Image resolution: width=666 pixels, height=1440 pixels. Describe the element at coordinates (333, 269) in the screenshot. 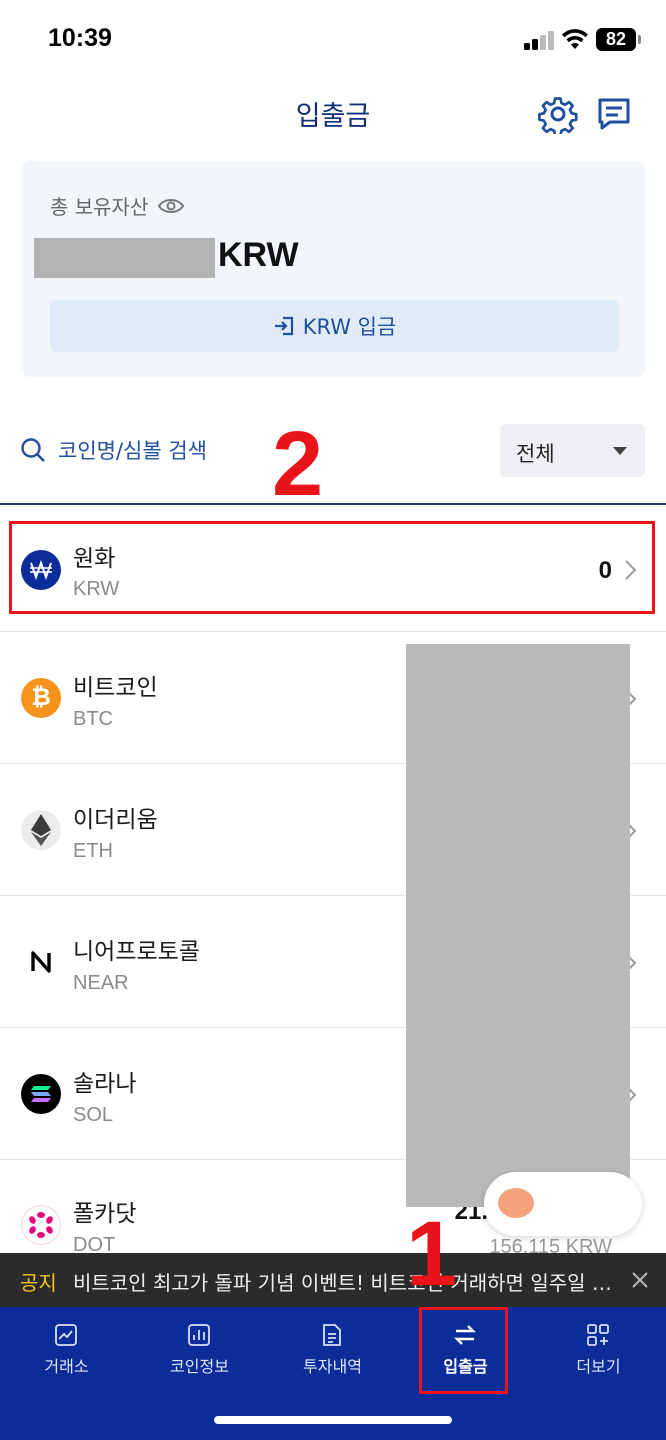

I see `total-asset-card: 총 보유자산 KRW KRW 입금` at that location.